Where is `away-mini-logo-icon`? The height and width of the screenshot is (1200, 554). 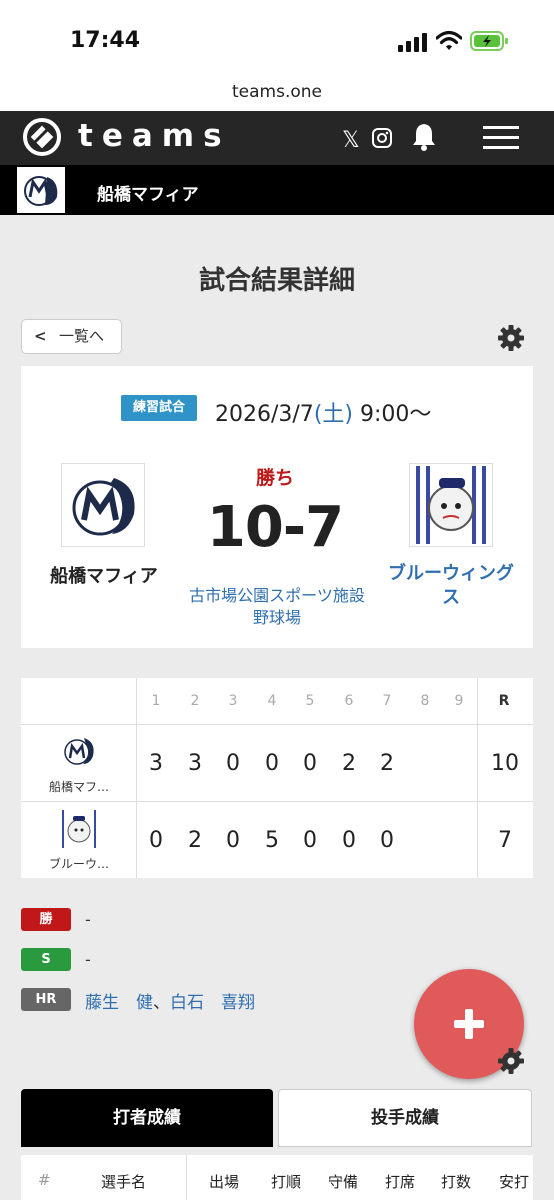 away-mini-logo-icon is located at coordinates (79, 829).